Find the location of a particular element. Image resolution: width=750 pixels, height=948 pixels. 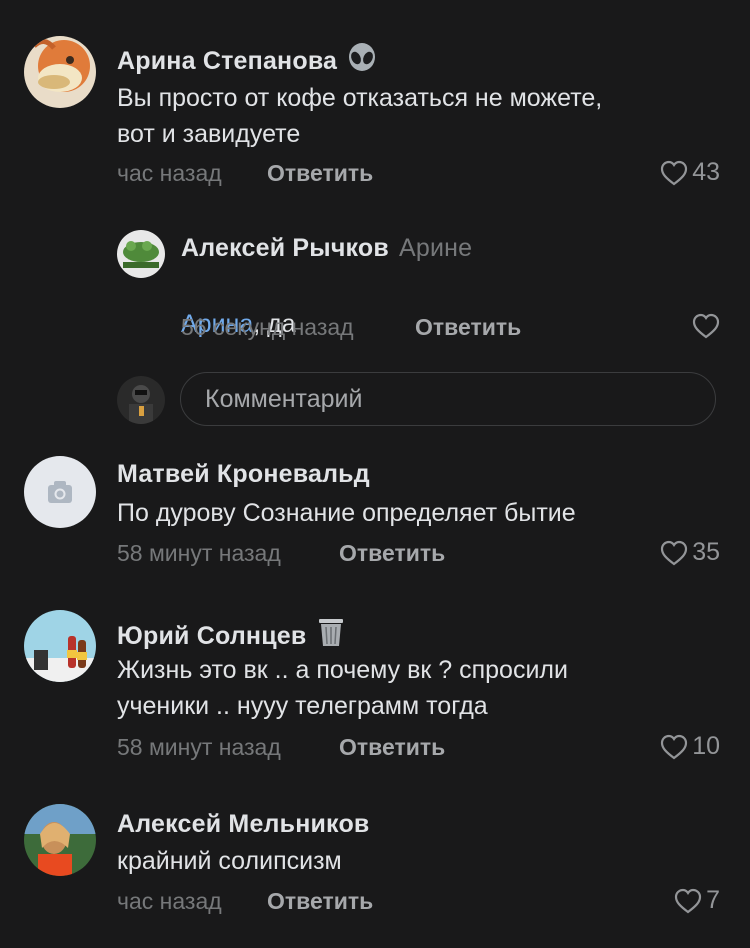

comment-author: Алексей Мельников is located at coordinates (243, 824).